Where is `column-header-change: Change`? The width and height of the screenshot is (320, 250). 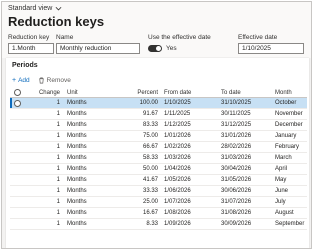 column-header-change: Change is located at coordinates (44, 93).